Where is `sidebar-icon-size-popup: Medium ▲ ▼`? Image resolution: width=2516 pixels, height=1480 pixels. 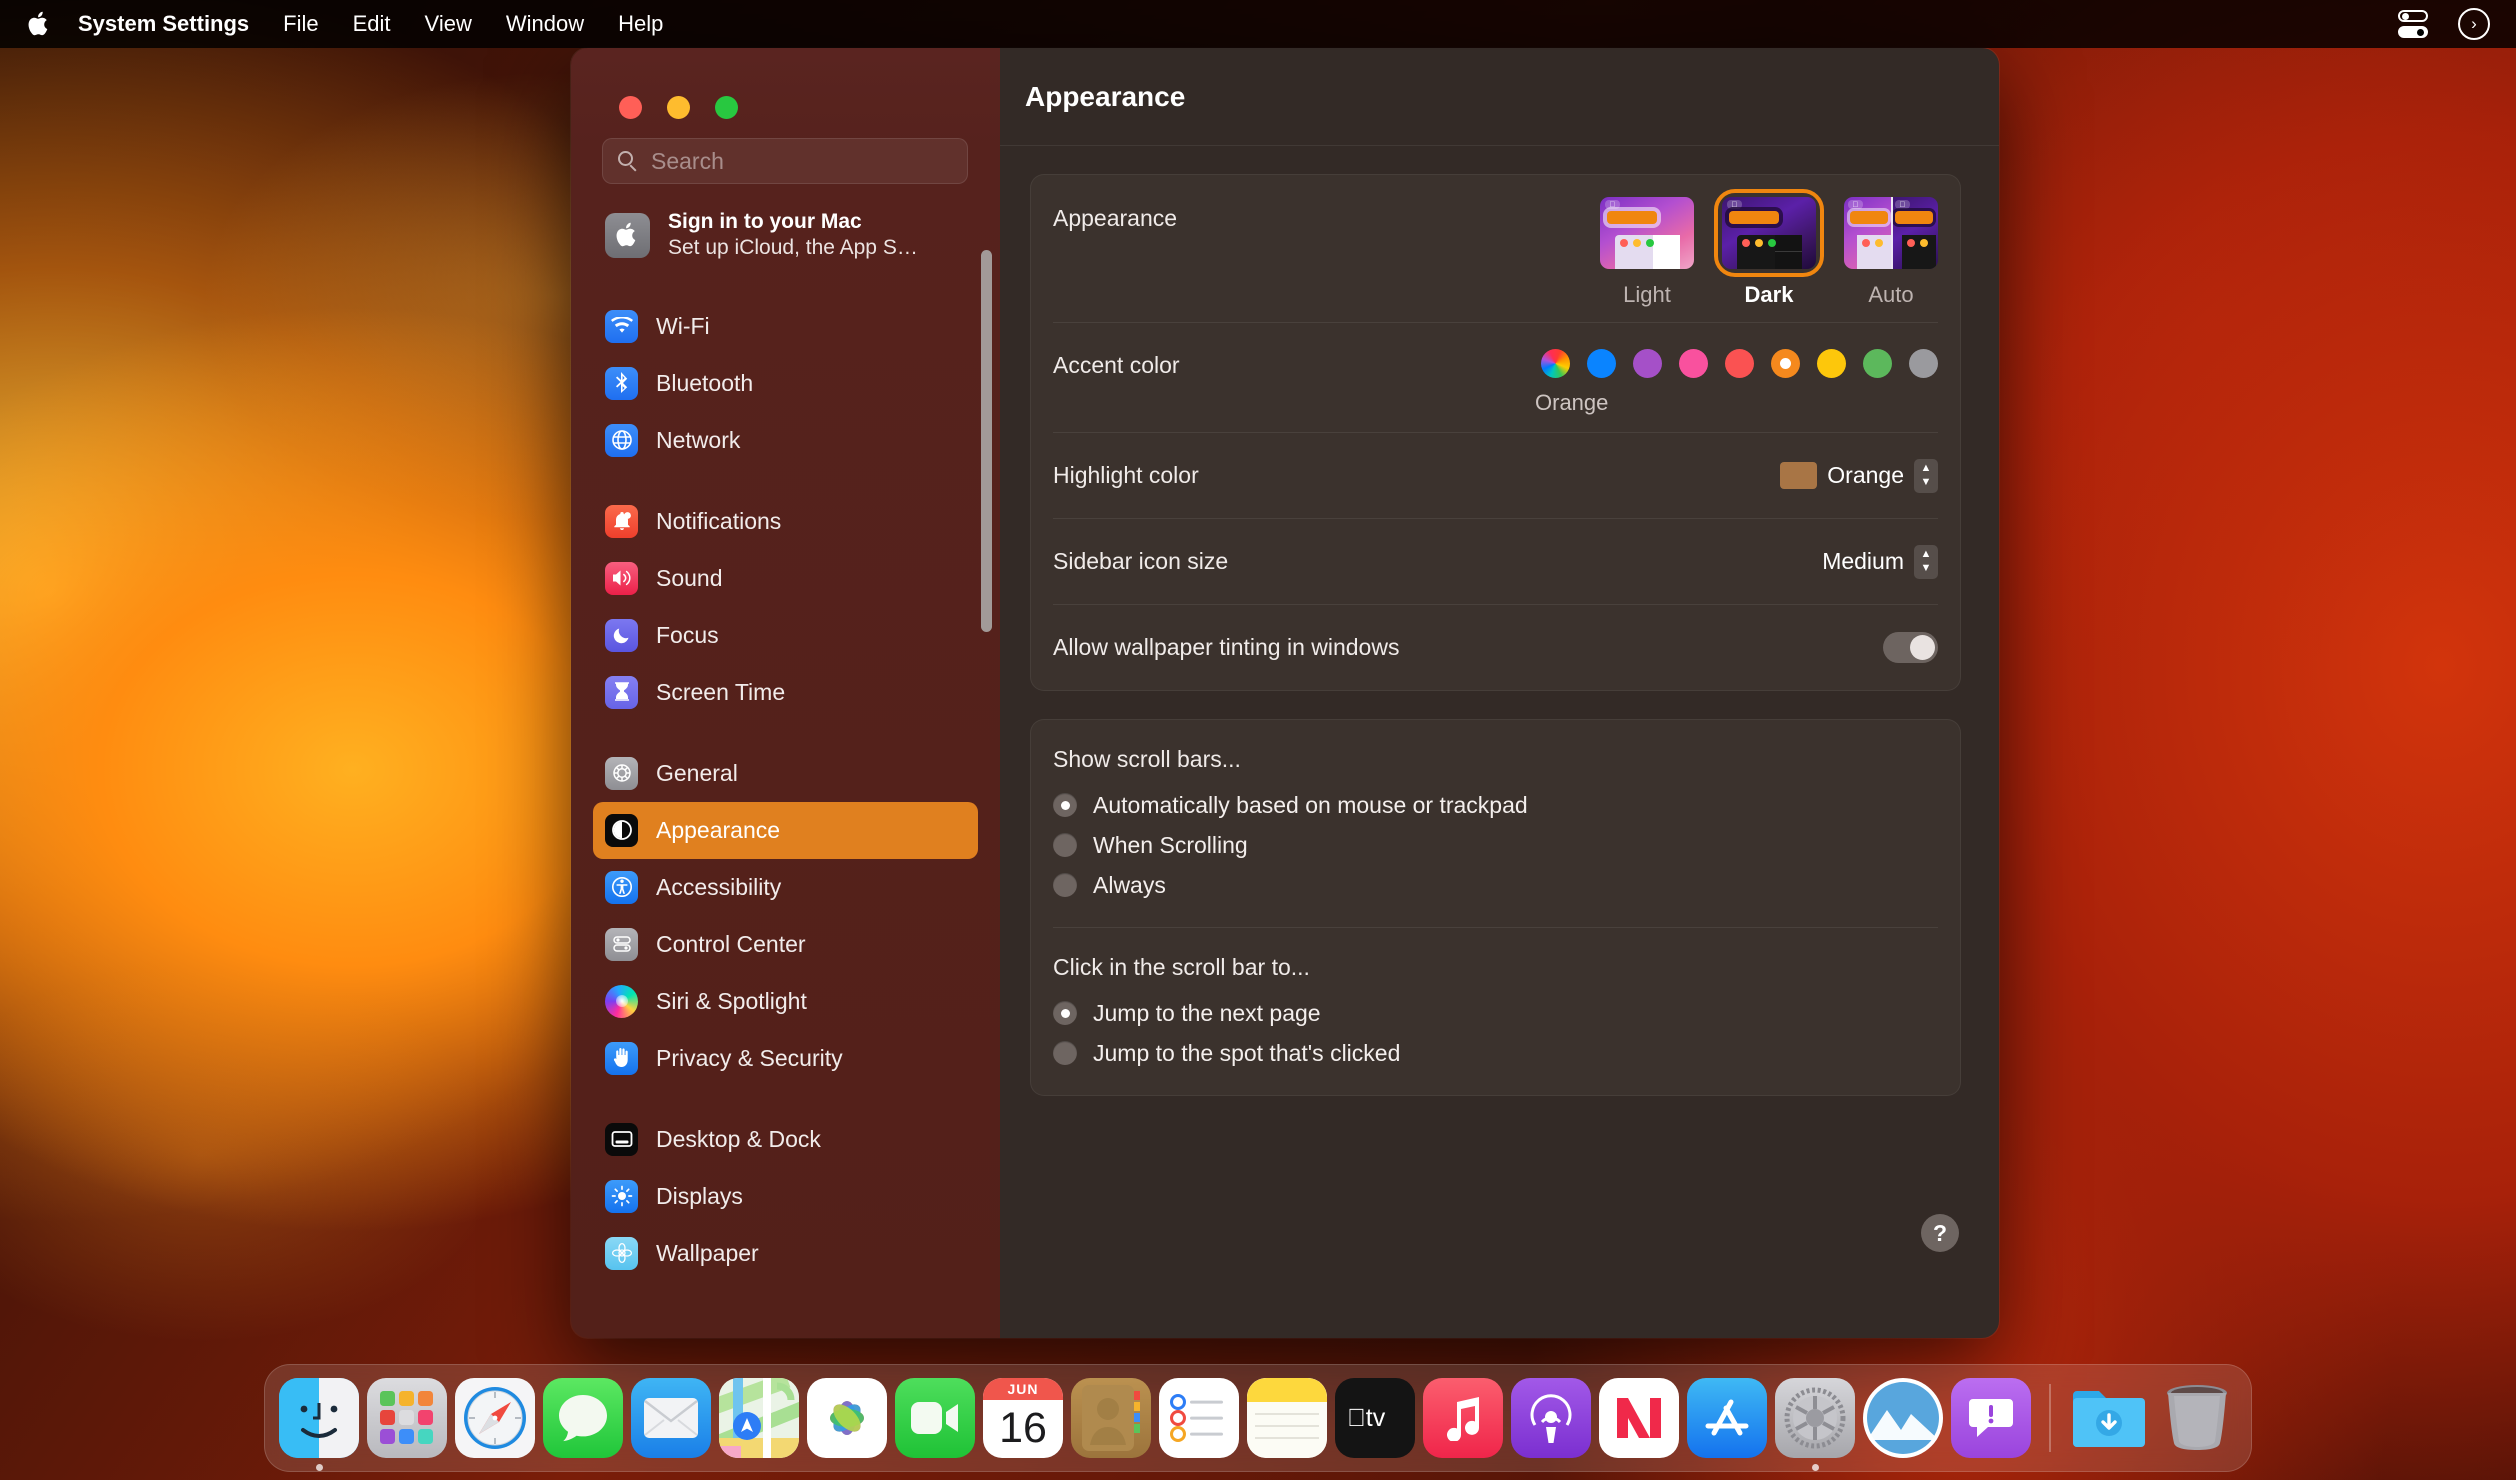
sidebar-icon-size-popup: Medium ▲ ▼ is located at coordinates (1880, 561).